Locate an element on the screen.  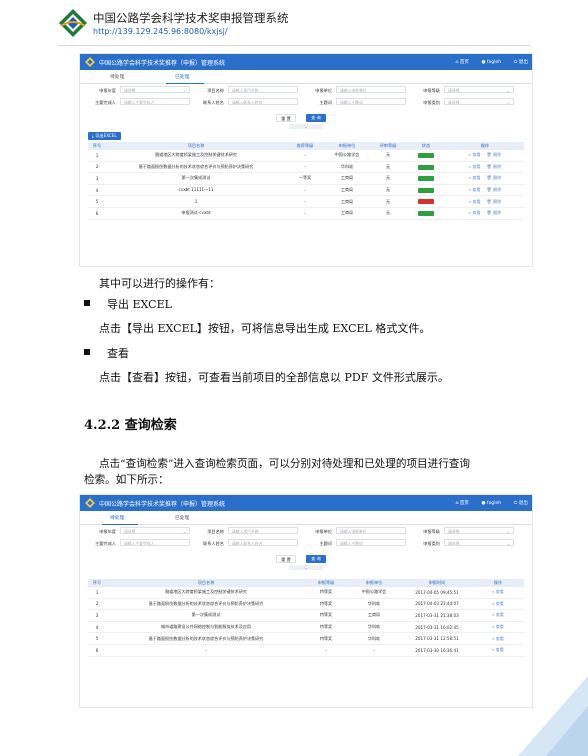
filter-completer-placeholder: 请输入主要完成人 is located at coordinates (139, 543).